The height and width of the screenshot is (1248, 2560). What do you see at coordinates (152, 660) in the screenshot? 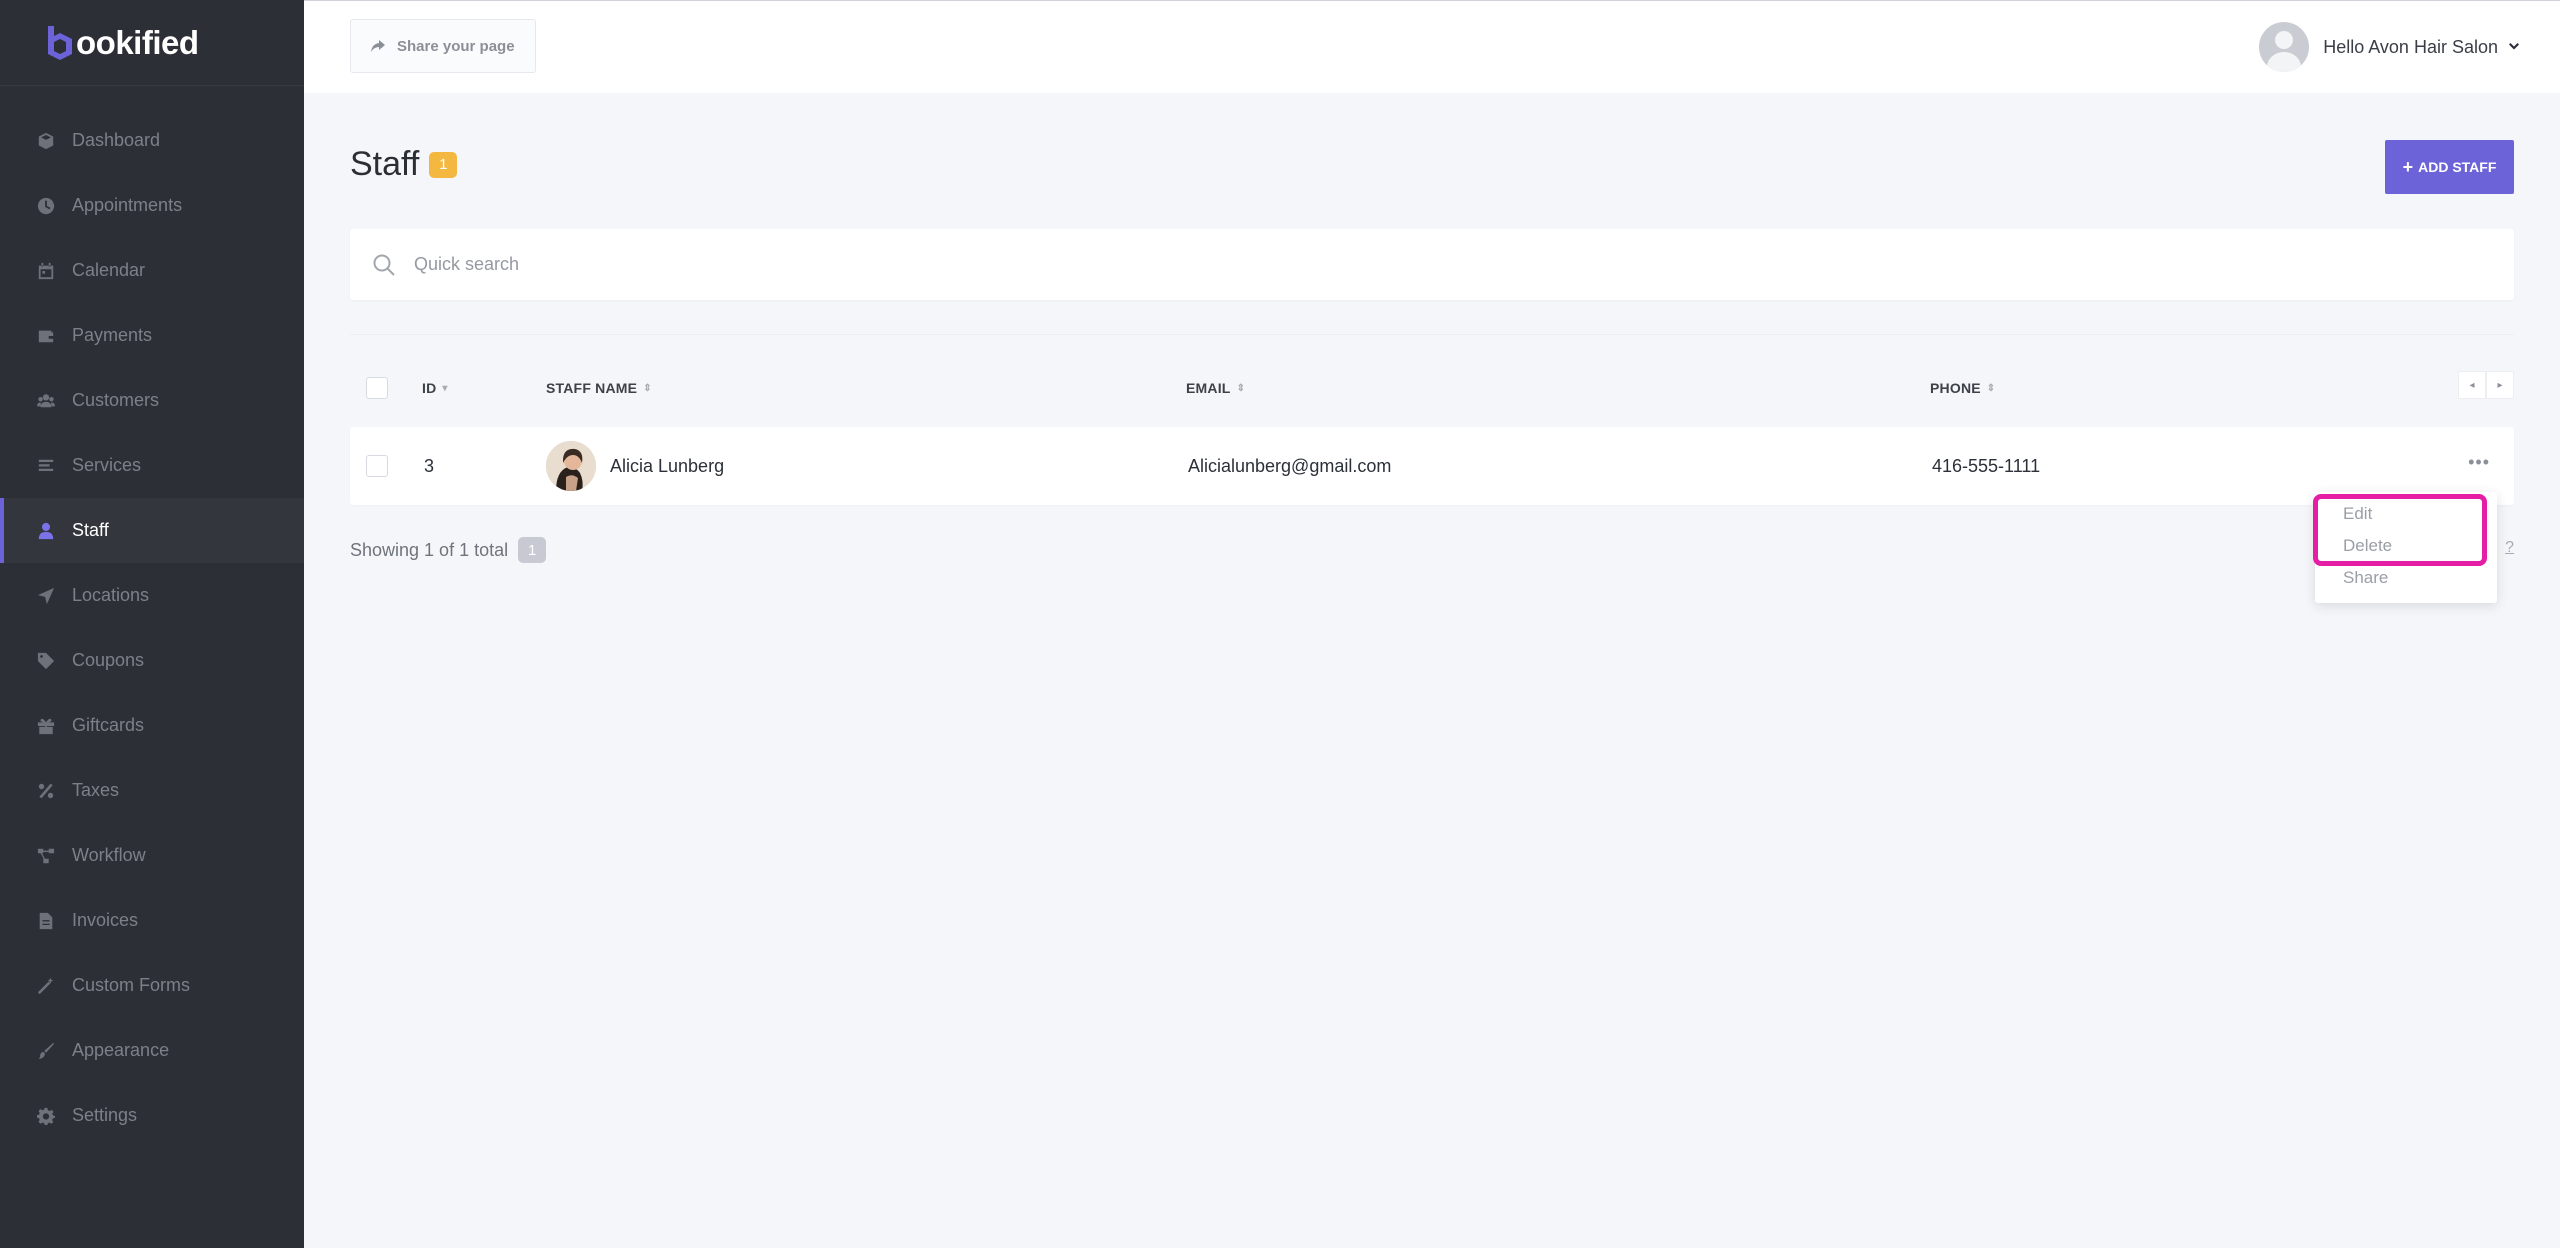
I see `sidebar-item-coupons: Coupons` at bounding box center [152, 660].